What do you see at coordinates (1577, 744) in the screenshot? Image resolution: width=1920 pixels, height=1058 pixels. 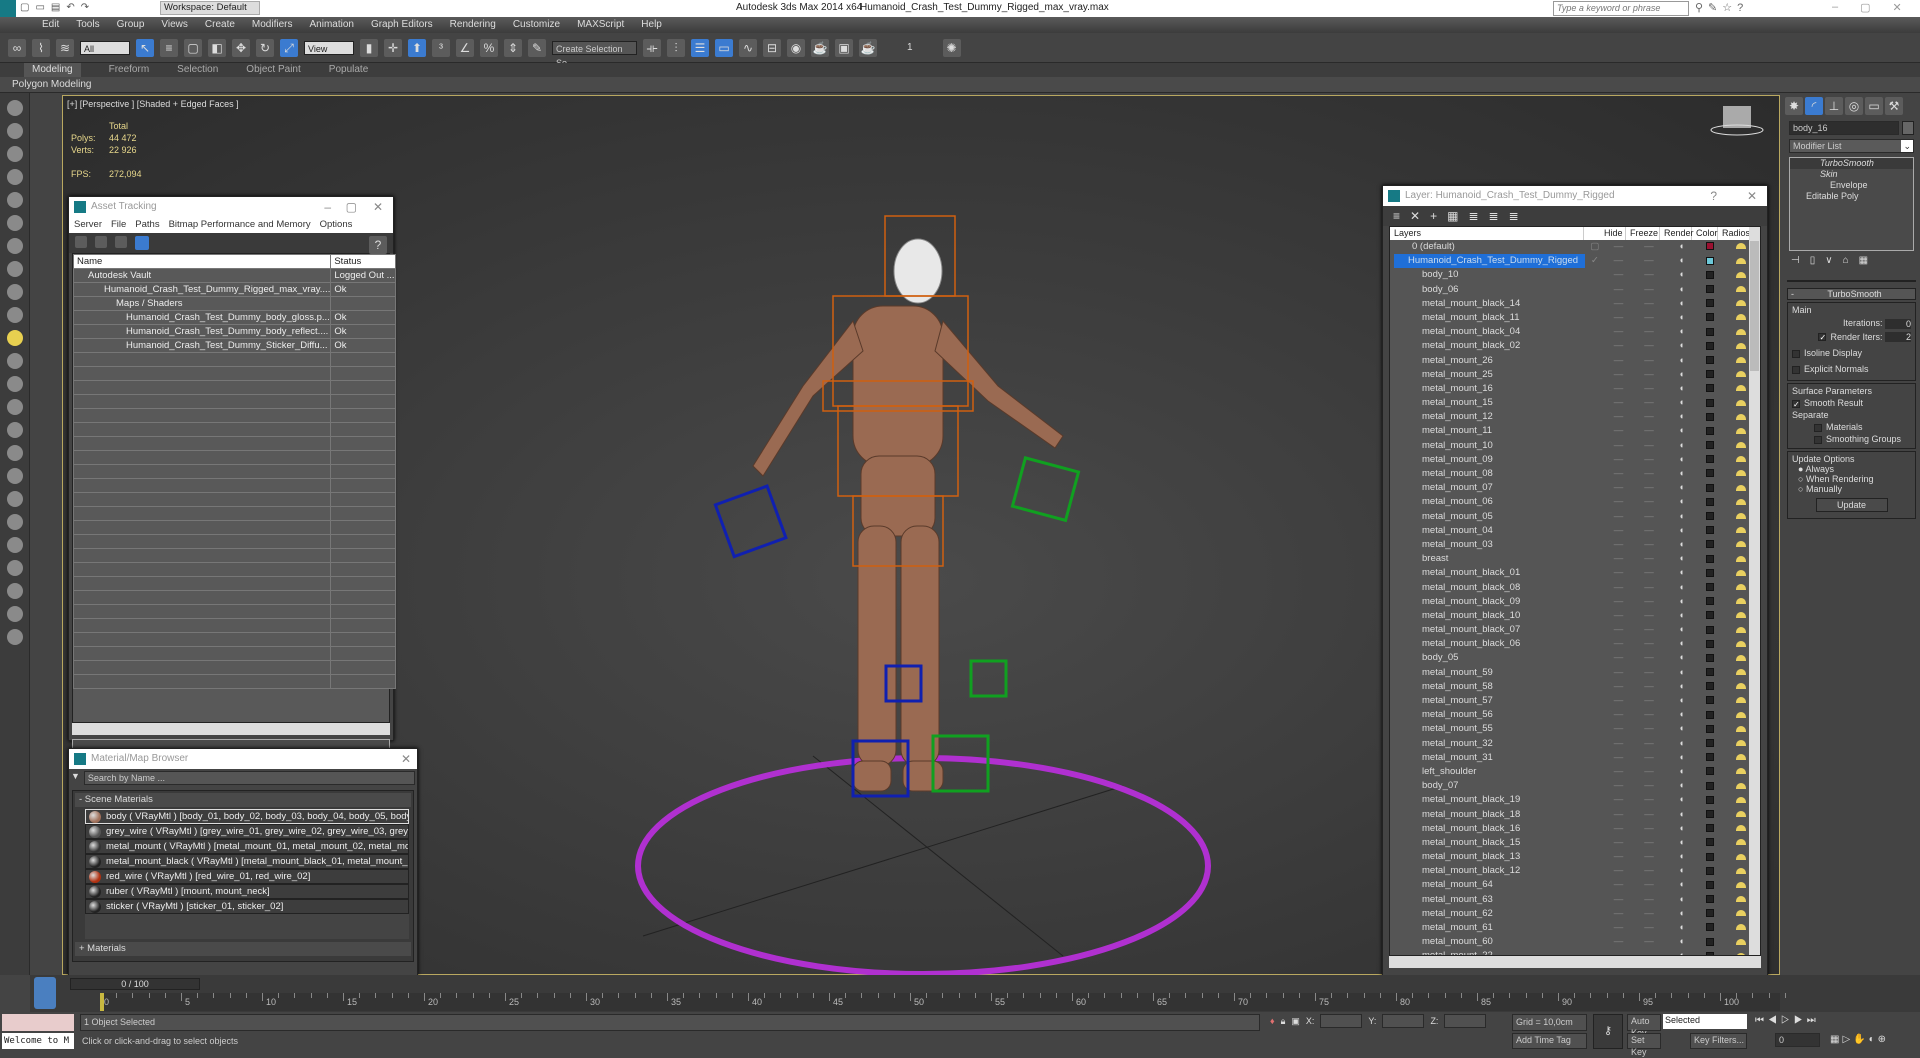 I see `layer-row: metal_mount_32— — ◖` at bounding box center [1577, 744].